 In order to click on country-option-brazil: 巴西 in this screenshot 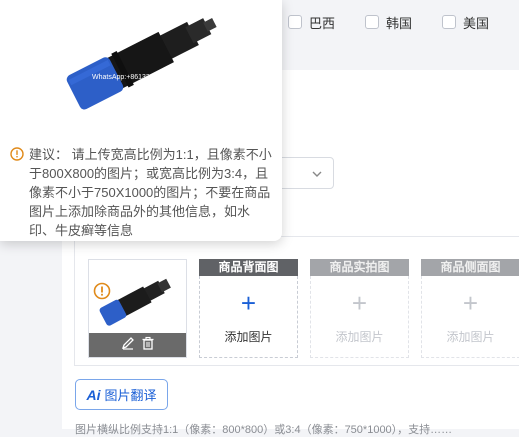, I will do `click(311, 22)`.